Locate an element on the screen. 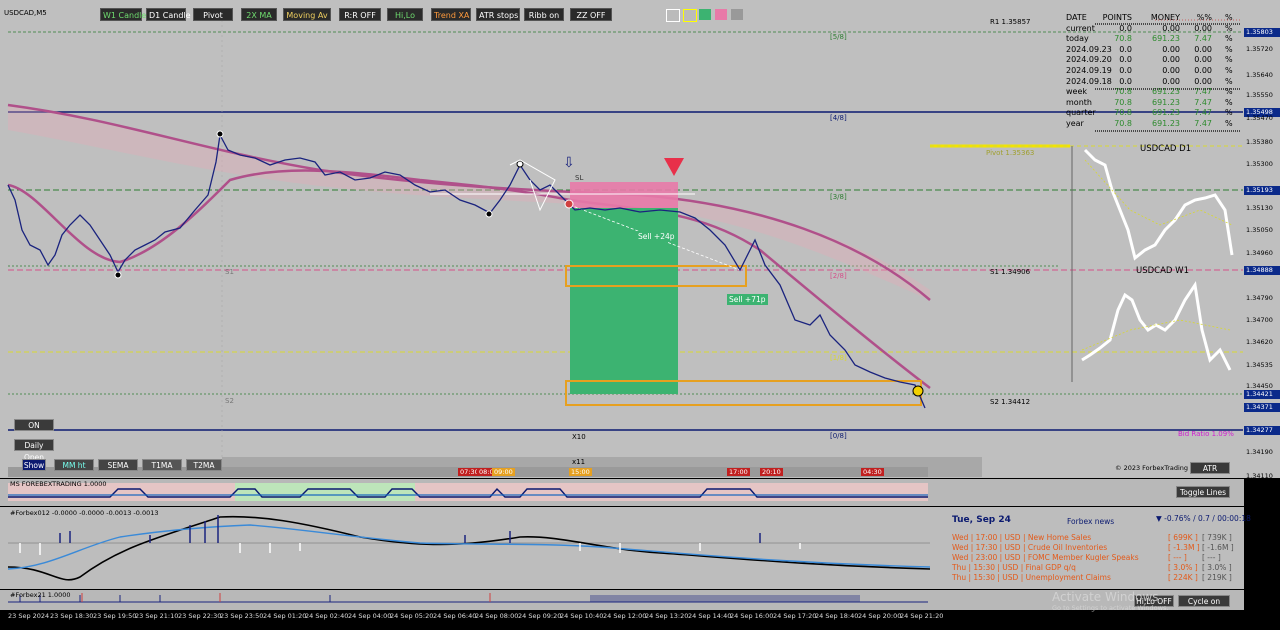 The width and height of the screenshot is (1280, 630). time-axis-label: 24 Sep 20:00 is located at coordinates (880, 616).